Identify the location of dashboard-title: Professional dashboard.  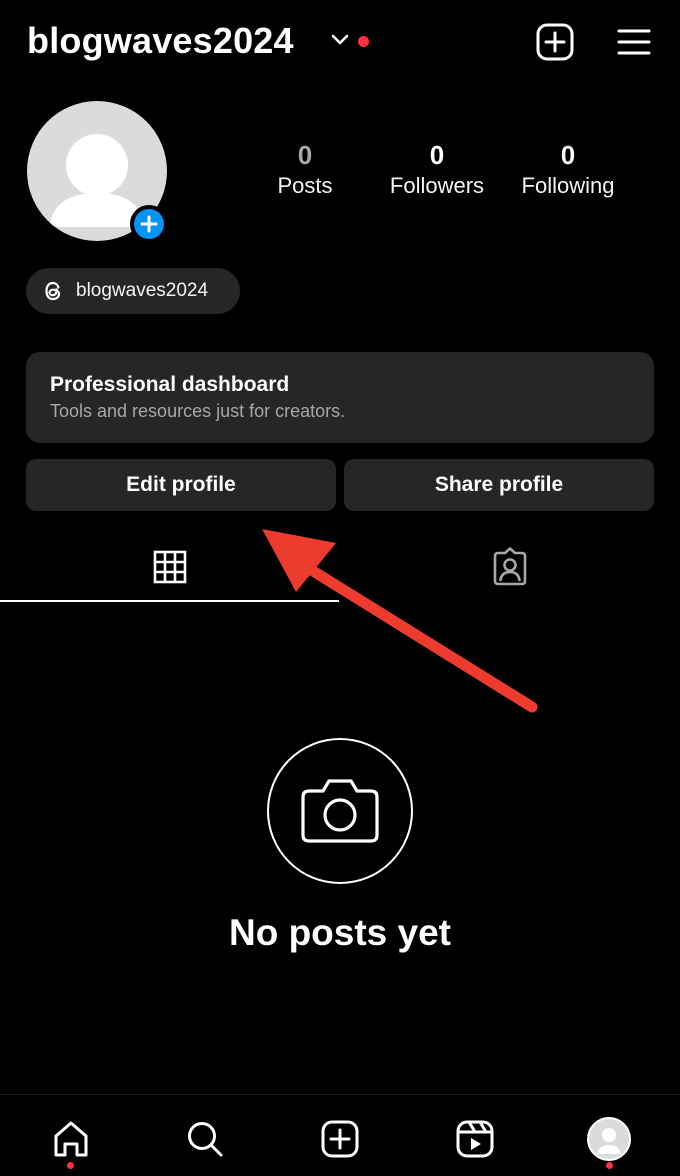
(170, 384).